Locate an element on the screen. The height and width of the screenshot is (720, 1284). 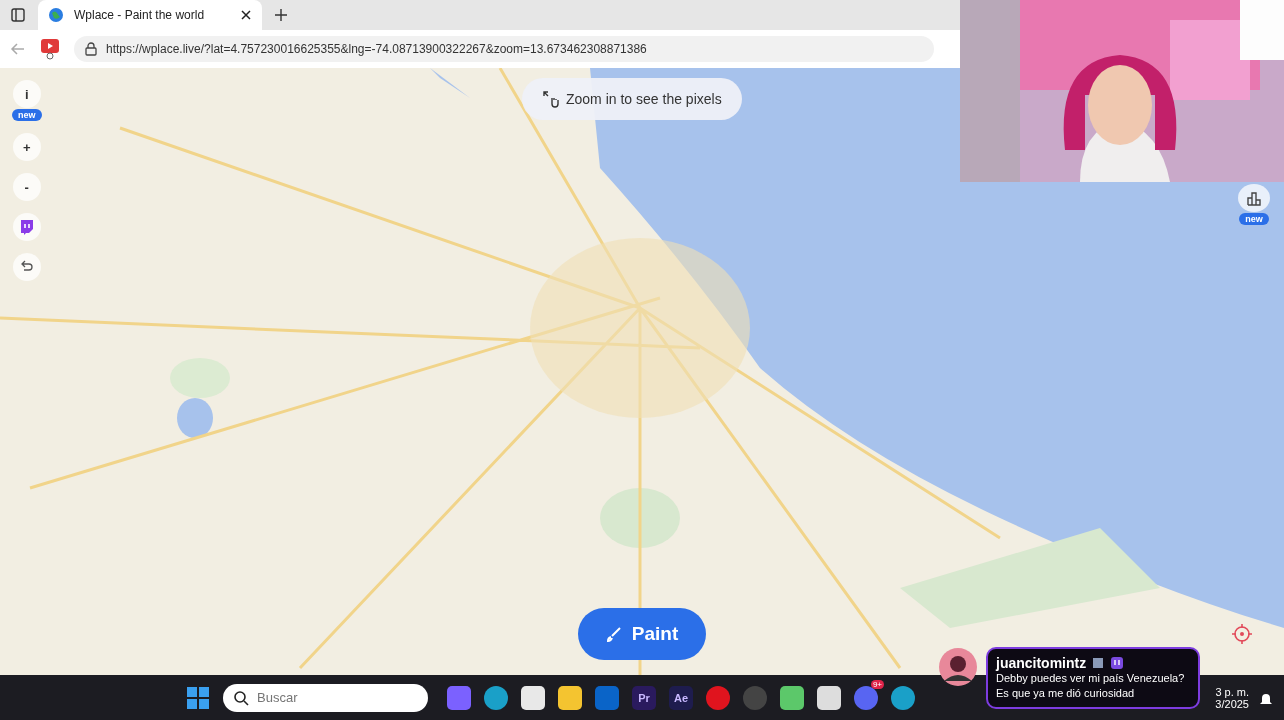
locate-icon is located at coordinates (1242, 634).